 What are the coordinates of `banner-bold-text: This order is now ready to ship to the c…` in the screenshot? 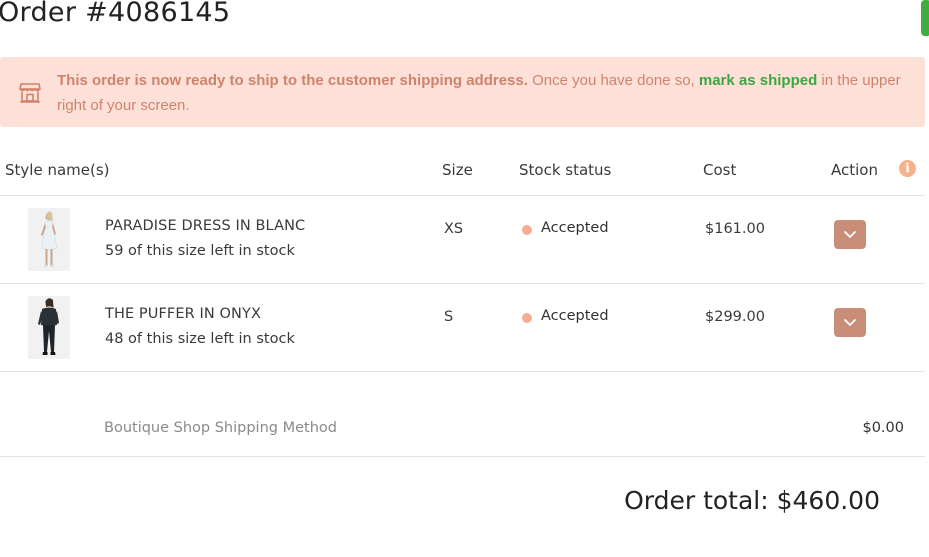 It's located at (292, 80).